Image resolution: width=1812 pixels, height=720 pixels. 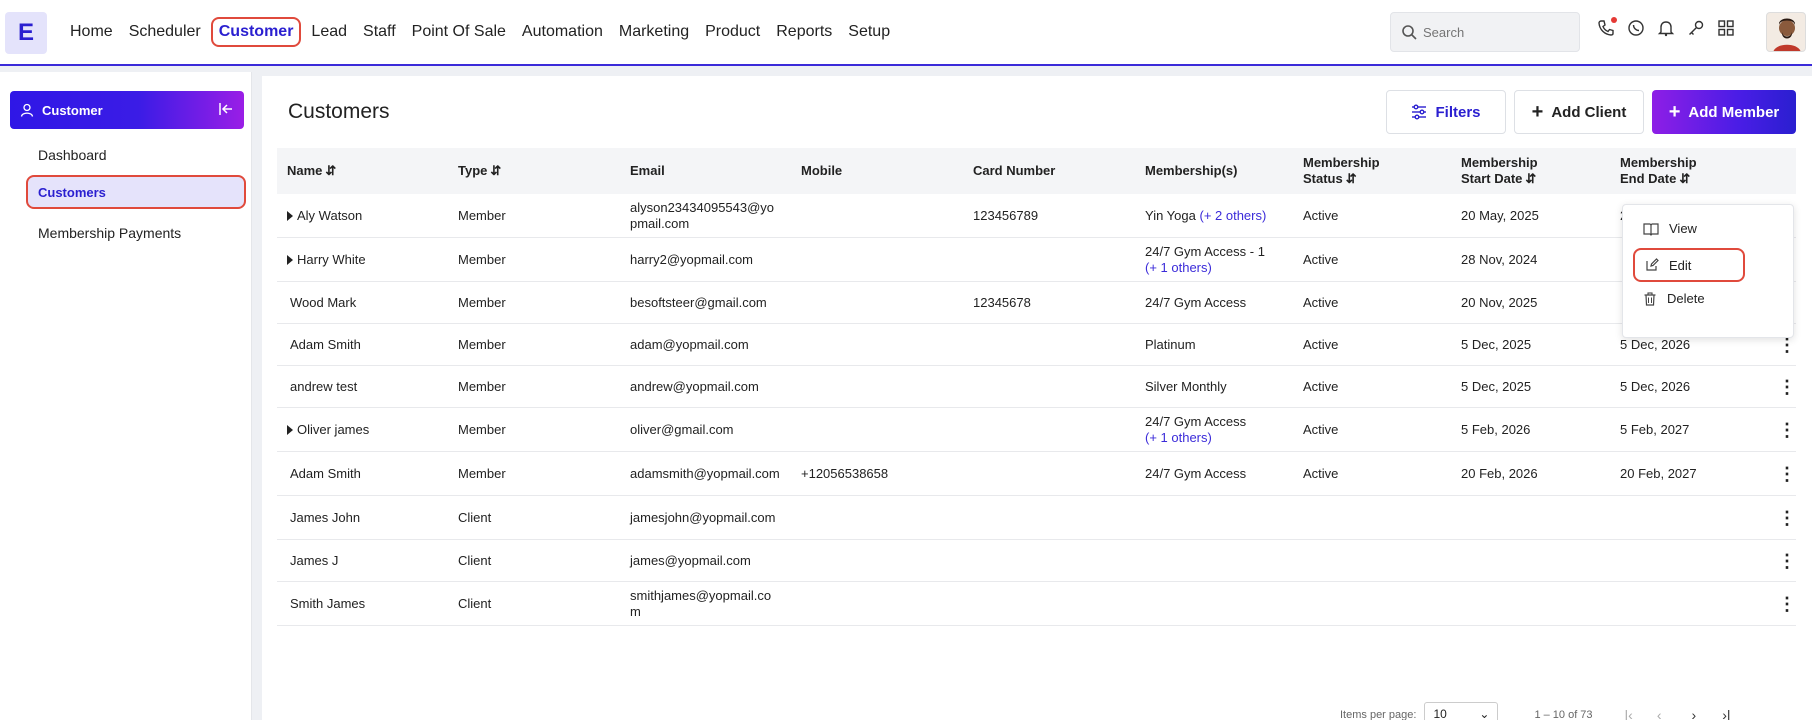 What do you see at coordinates (459, 32) in the screenshot?
I see `nav-point-of-sale: Point Of Sale` at bounding box center [459, 32].